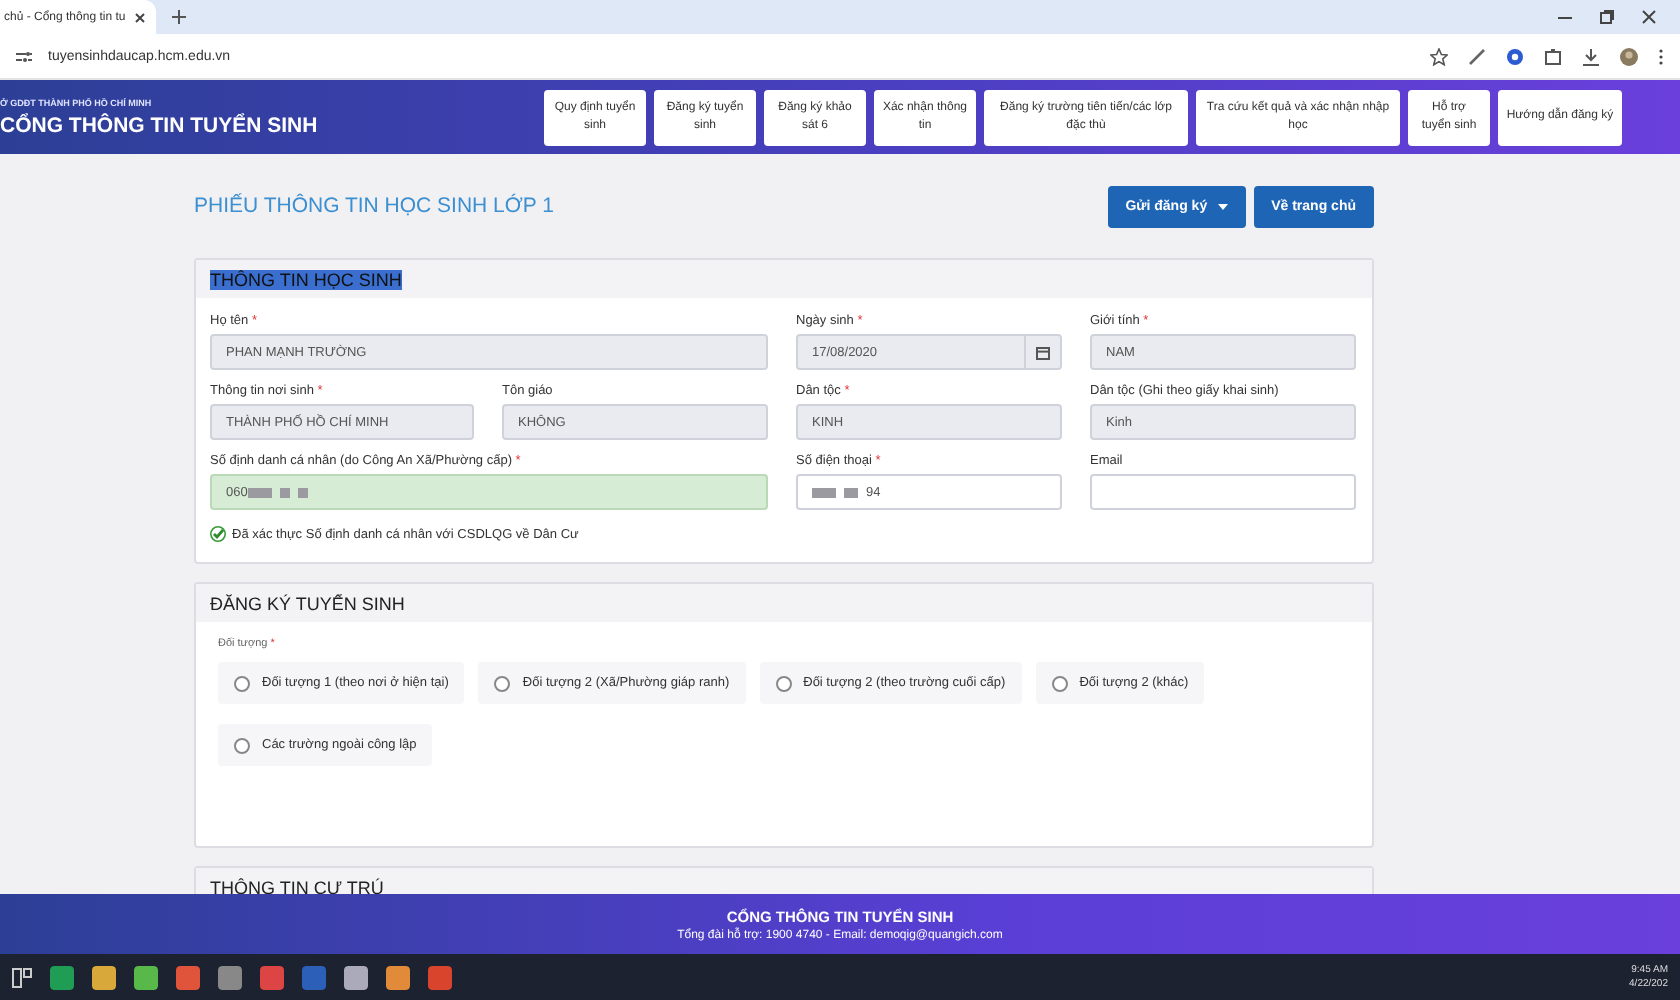 This screenshot has height=1000, width=1680. What do you see at coordinates (1222, 206) in the screenshot?
I see `caret-icon` at bounding box center [1222, 206].